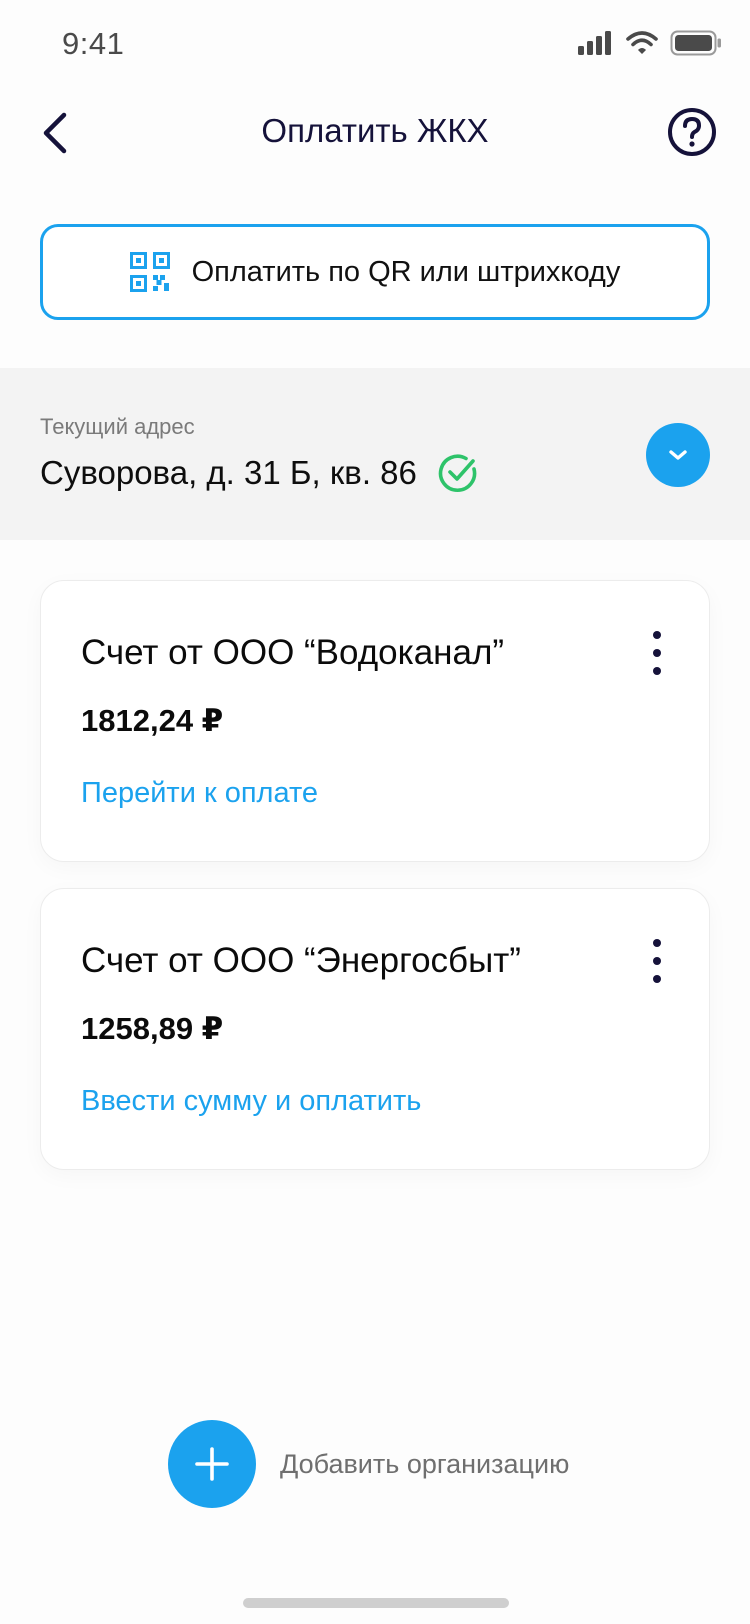 The image size is (750, 1624). What do you see at coordinates (117, 426) in the screenshot?
I see `address-caption: Текущий адрес` at bounding box center [117, 426].